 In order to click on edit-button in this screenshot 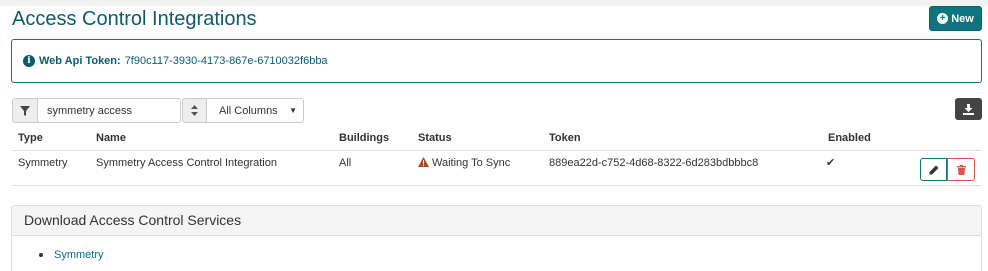, I will do `click(933, 169)`.